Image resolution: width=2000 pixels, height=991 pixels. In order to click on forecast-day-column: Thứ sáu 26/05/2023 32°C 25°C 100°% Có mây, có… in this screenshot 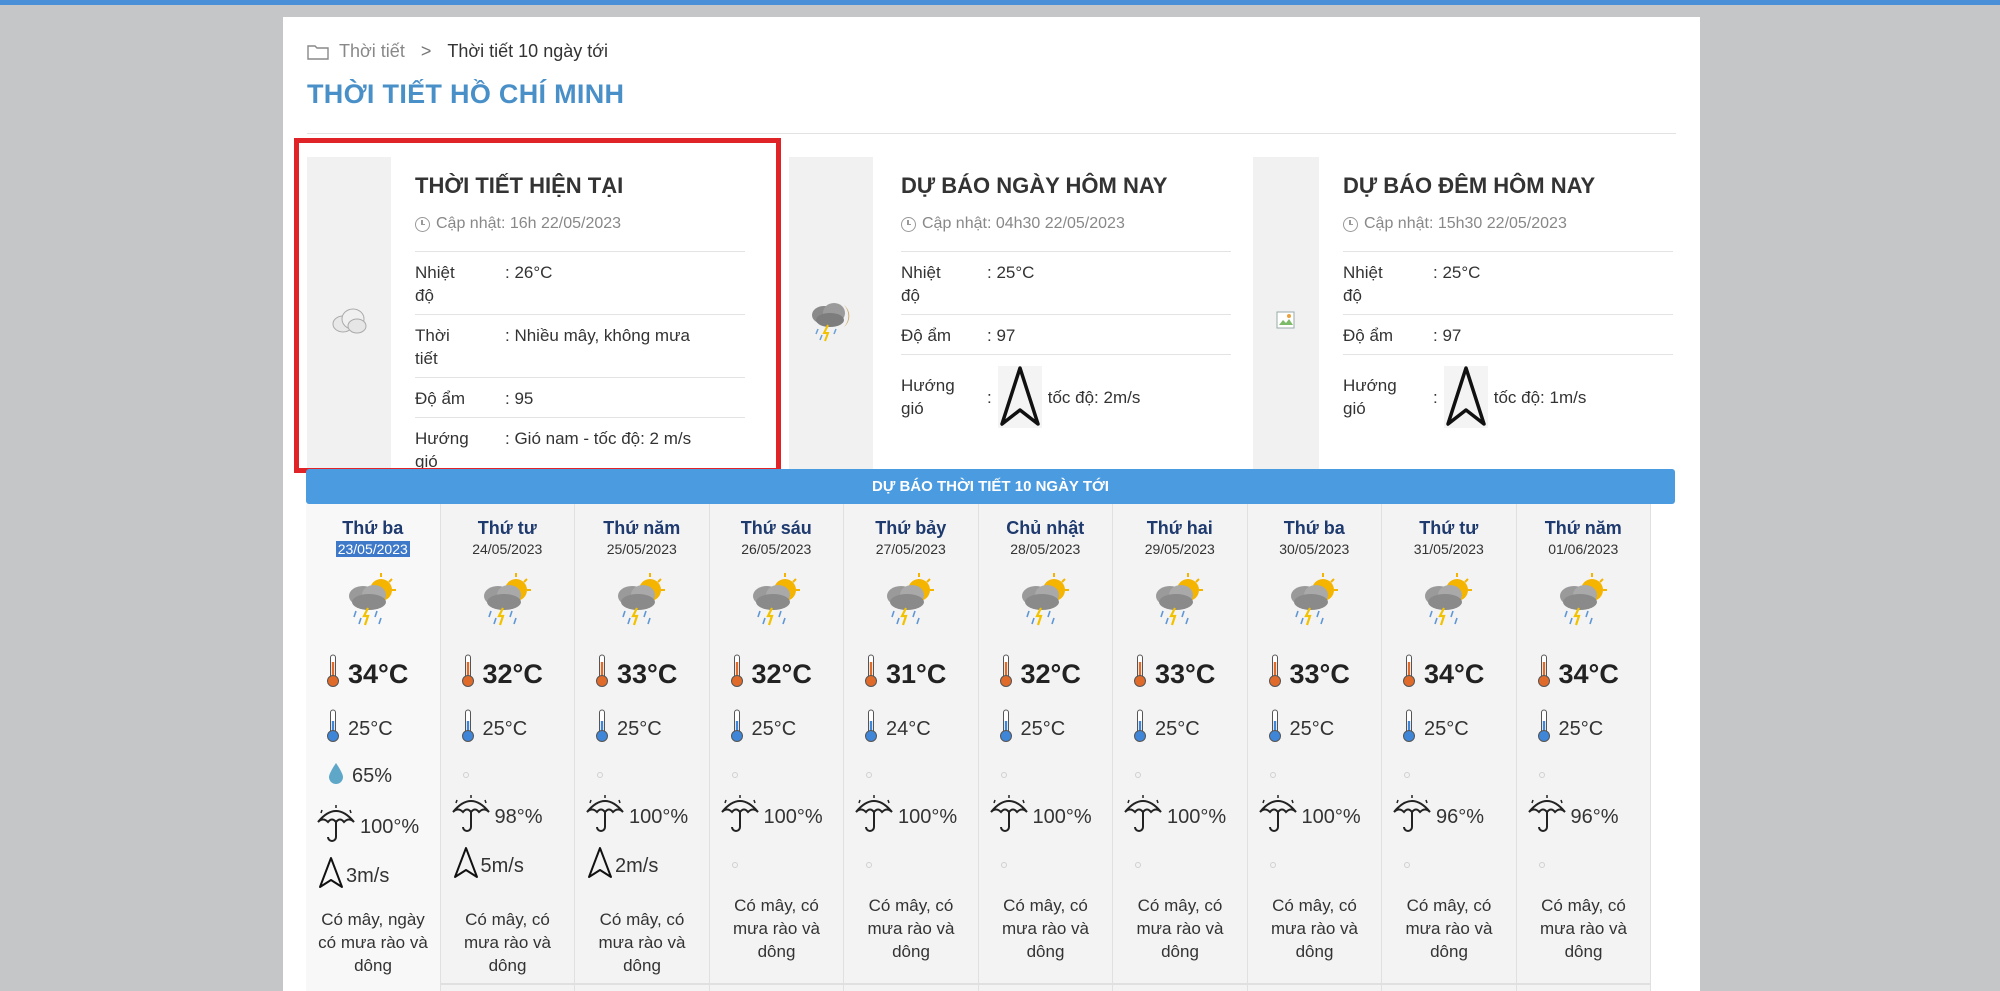, I will do `click(776, 747)`.